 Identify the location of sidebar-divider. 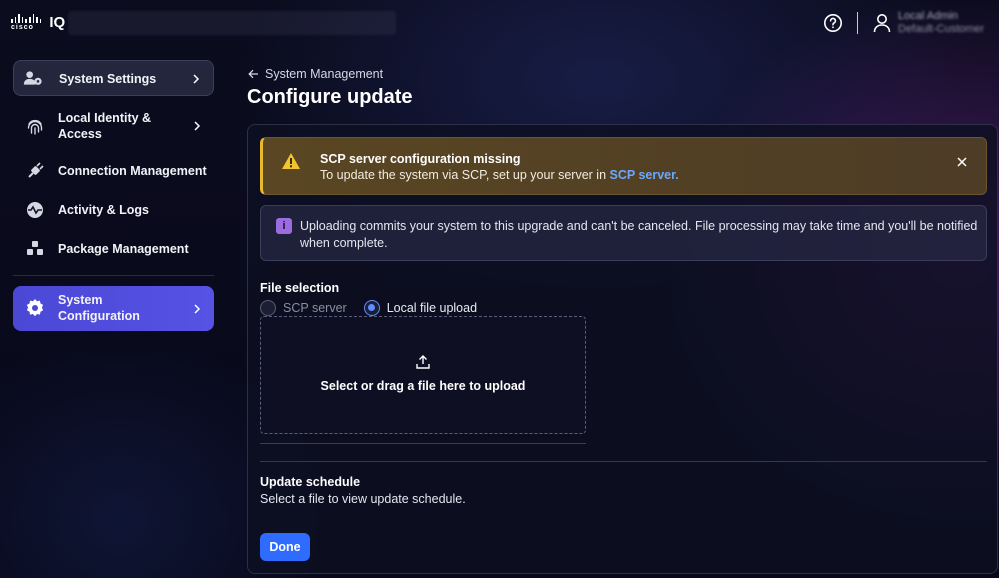
(113, 275).